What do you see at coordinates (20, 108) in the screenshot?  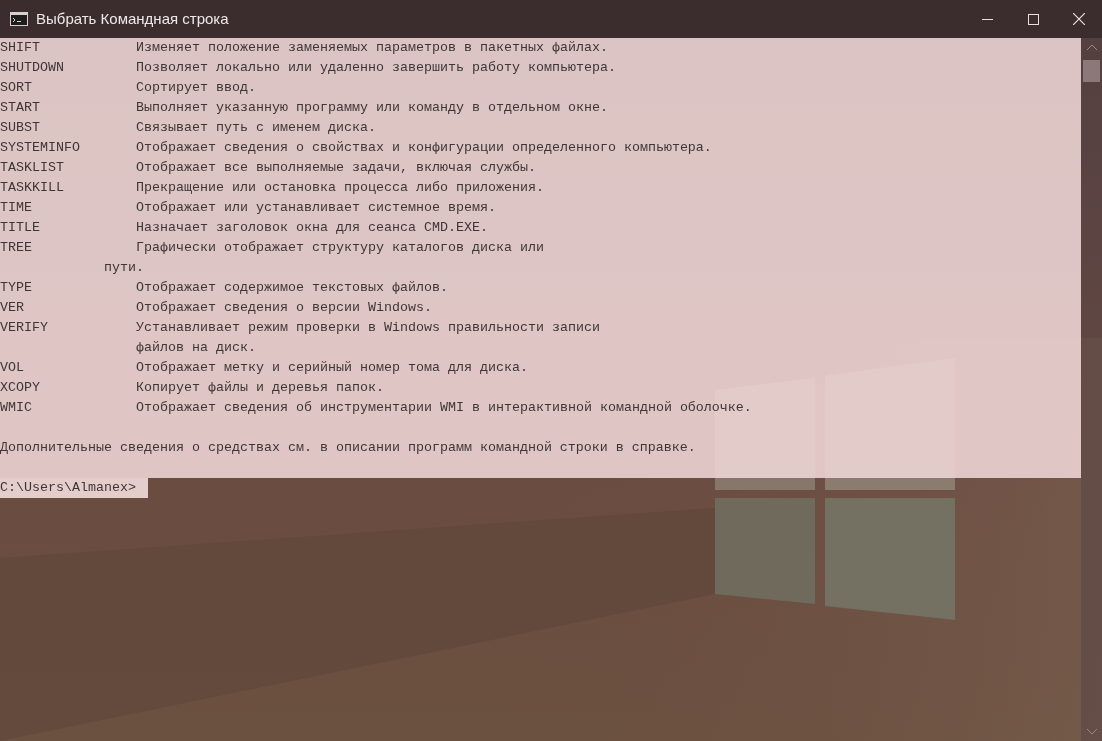 I see `command-name: START` at bounding box center [20, 108].